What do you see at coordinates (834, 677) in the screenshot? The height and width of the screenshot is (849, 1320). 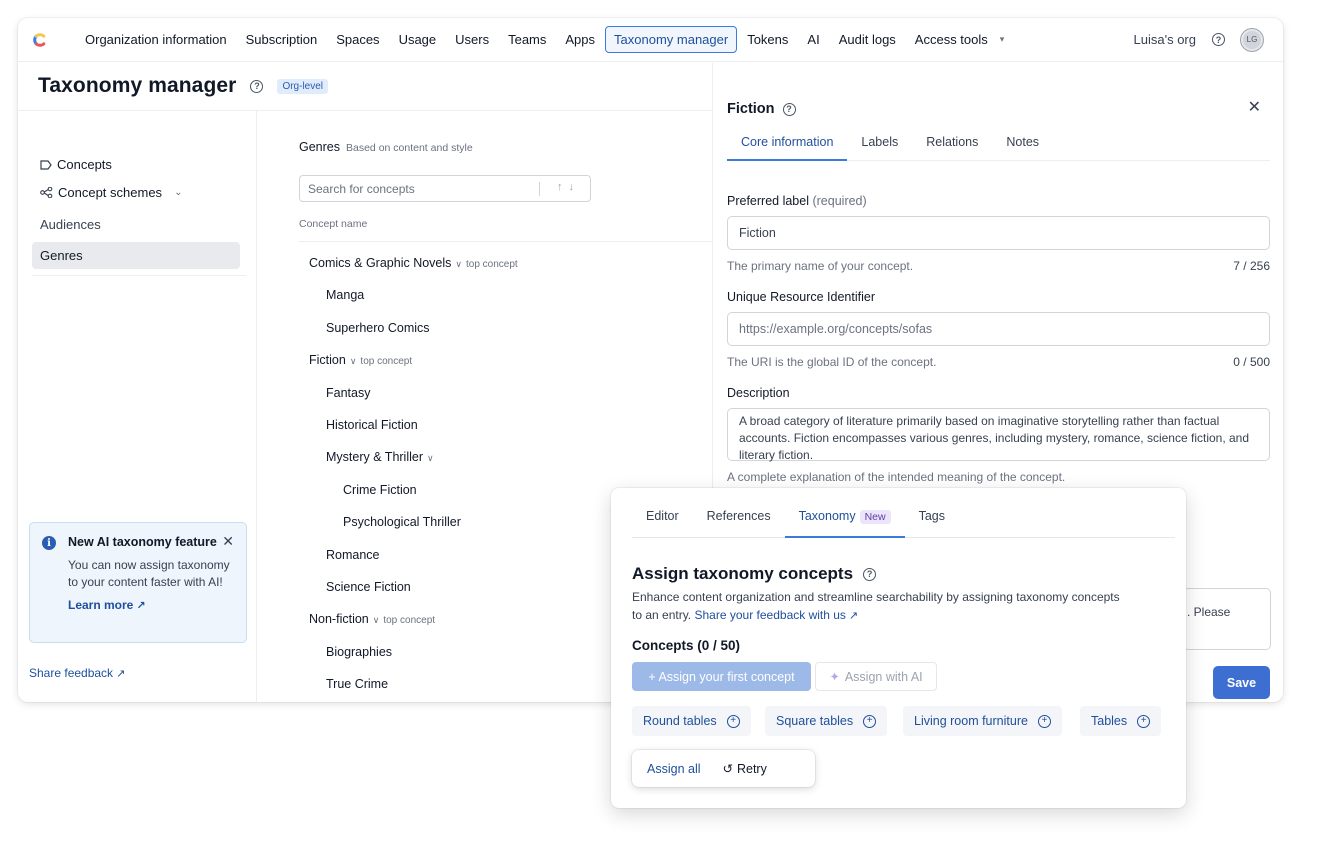 I see `sparkle-icon: ✦` at bounding box center [834, 677].